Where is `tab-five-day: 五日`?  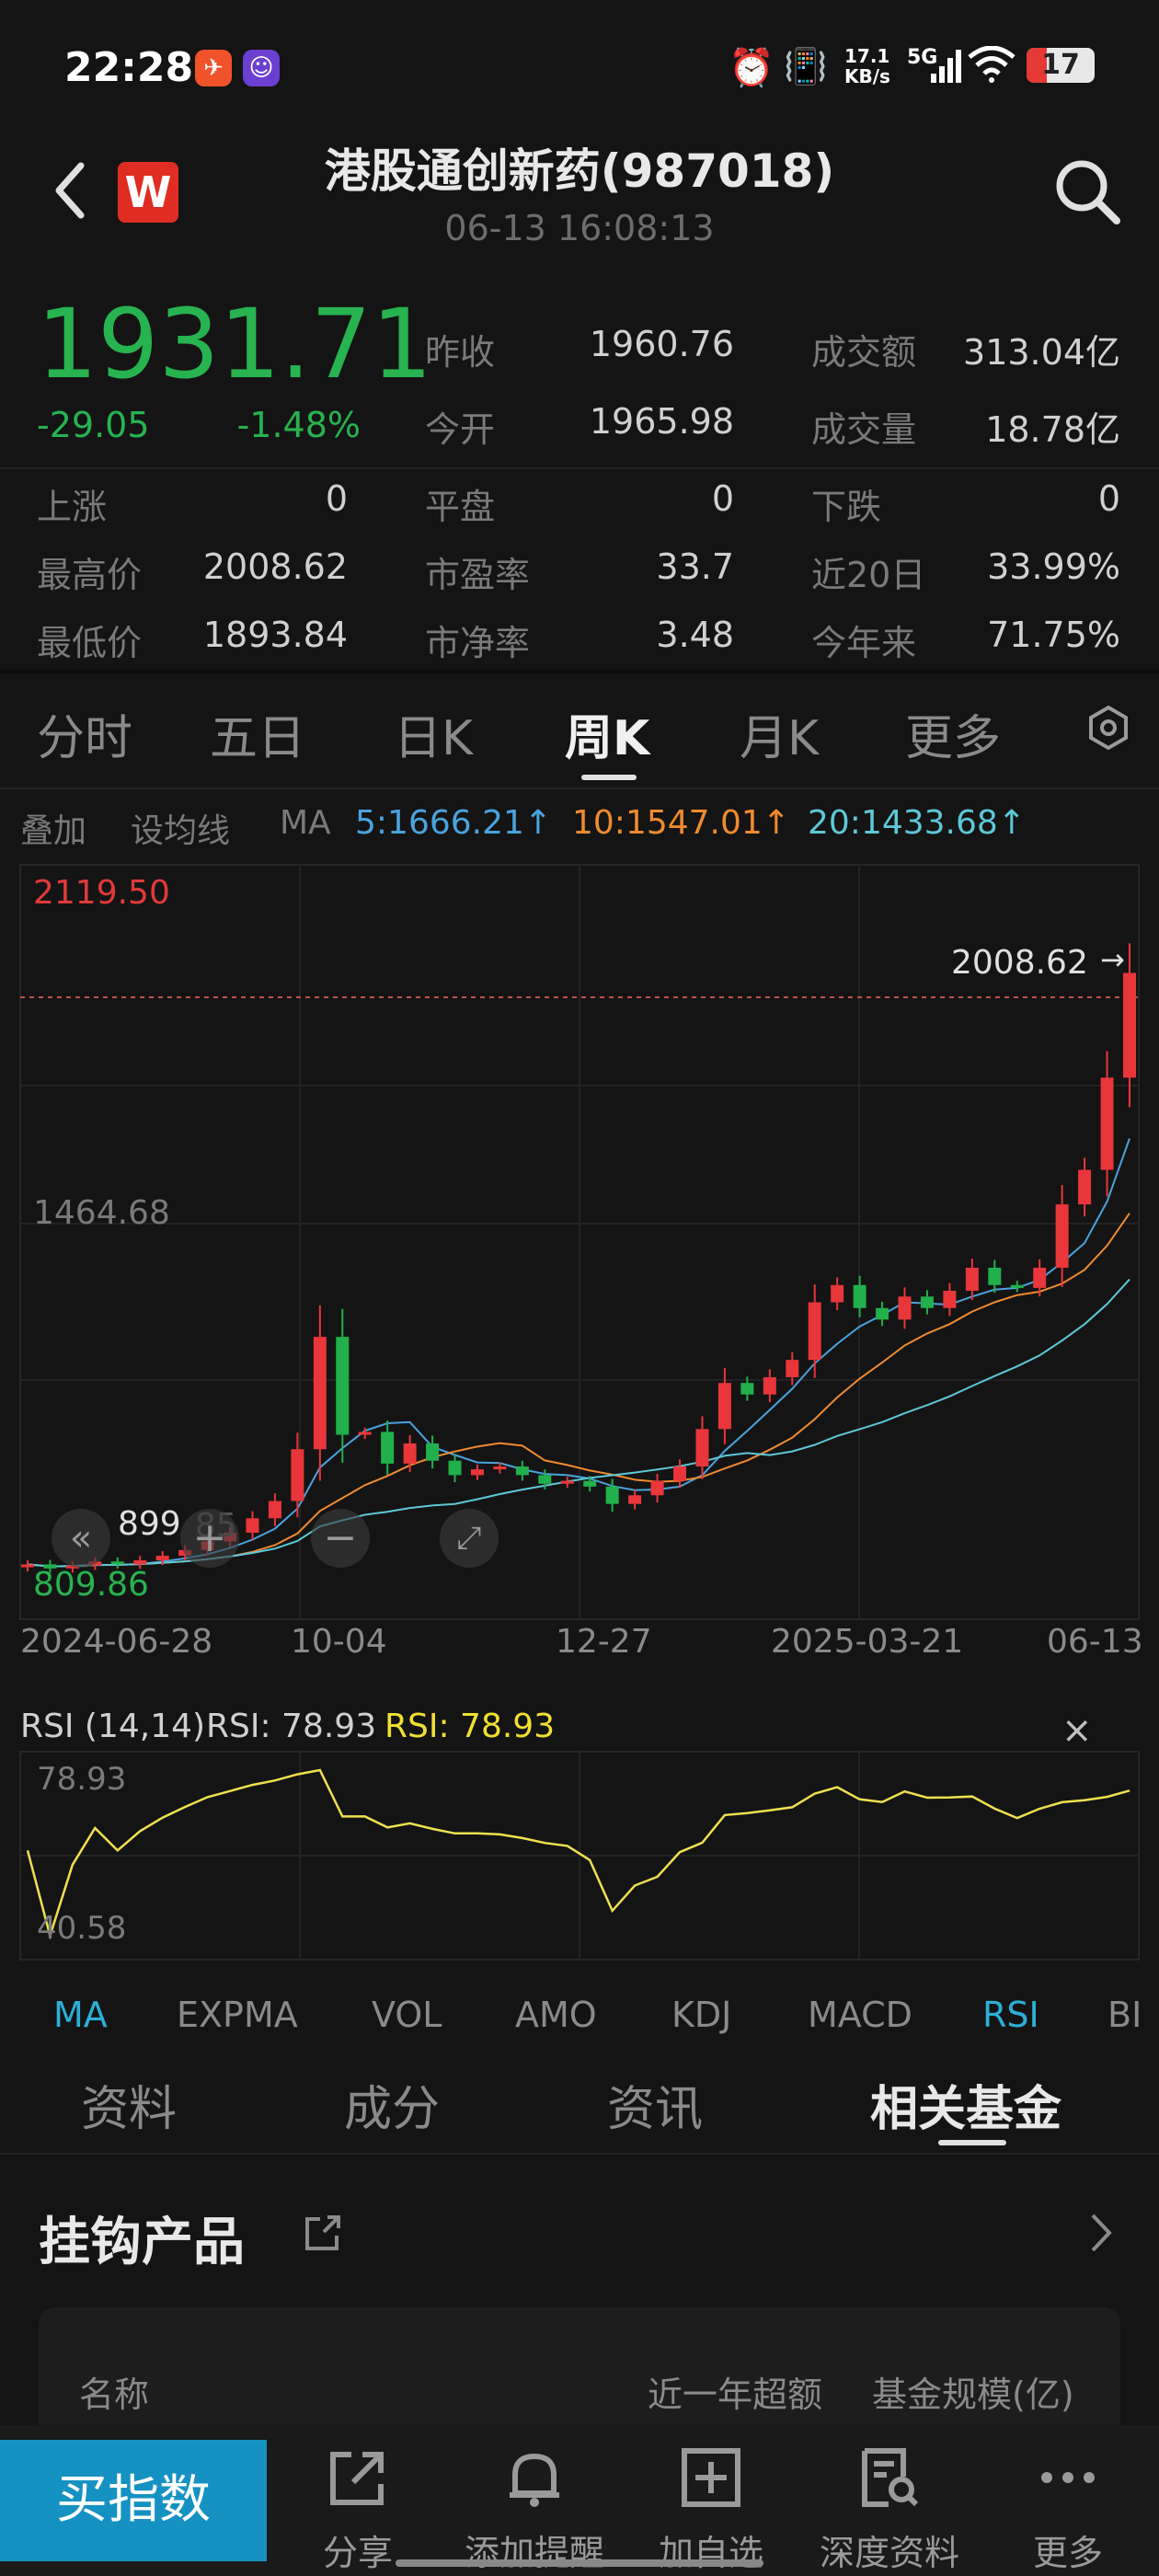
tab-five-day: 五日 is located at coordinates (257, 733).